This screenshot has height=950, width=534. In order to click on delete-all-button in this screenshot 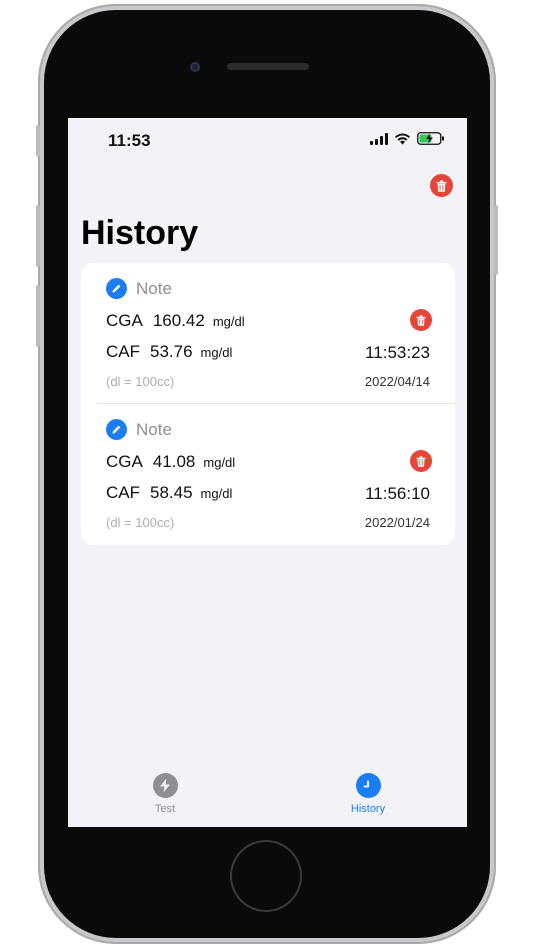, I will do `click(441, 185)`.